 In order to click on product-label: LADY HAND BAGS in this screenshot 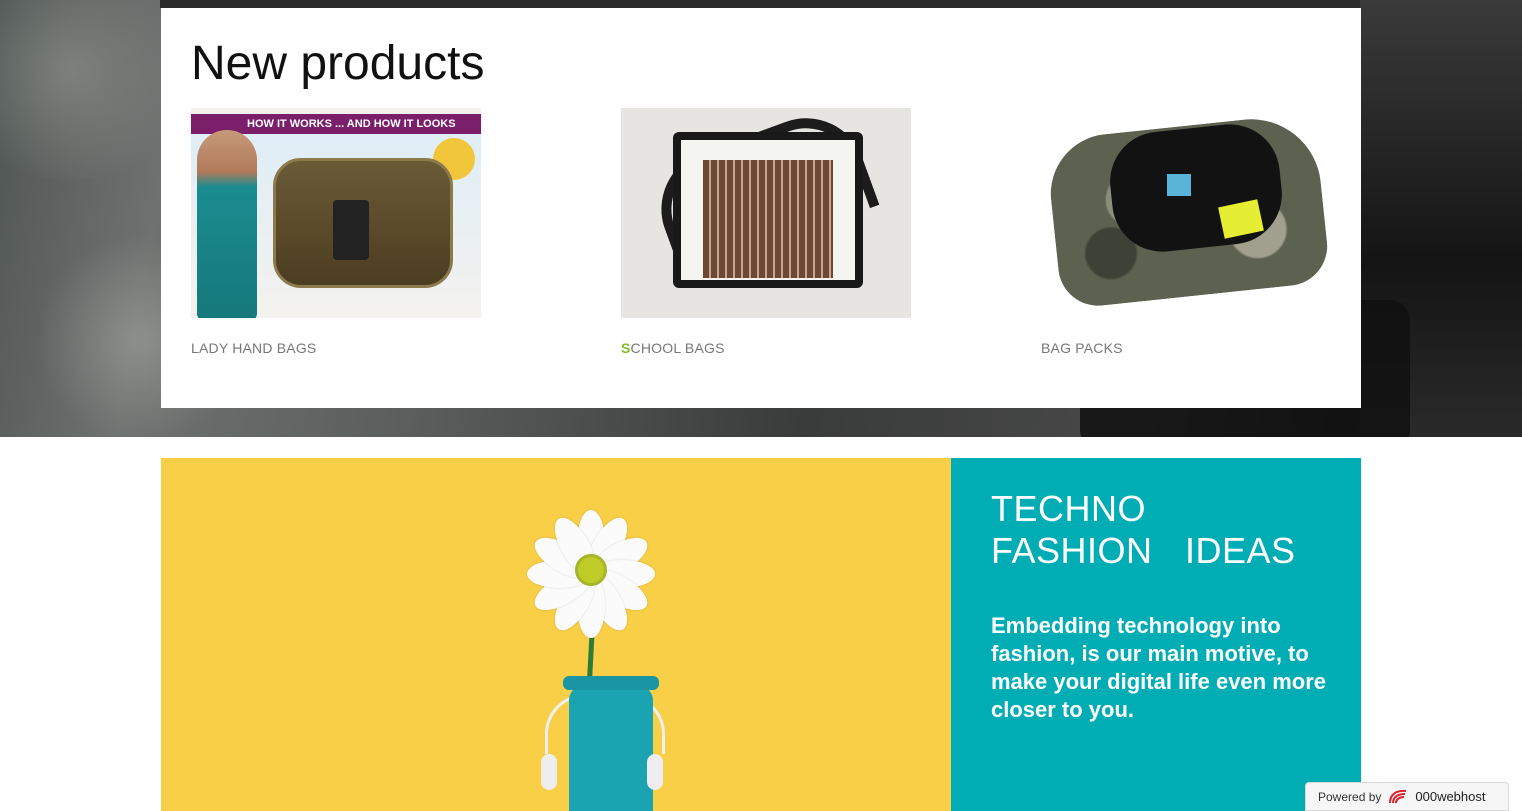, I will do `click(336, 348)`.